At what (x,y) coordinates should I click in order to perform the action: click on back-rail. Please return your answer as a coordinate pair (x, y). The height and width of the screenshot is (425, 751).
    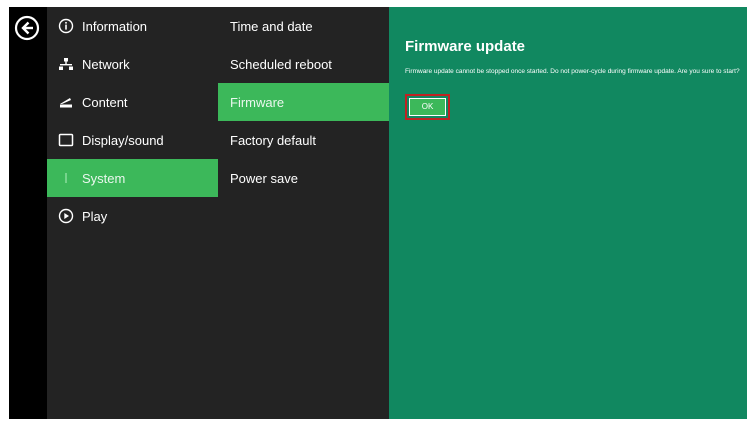
    Looking at the image, I should click on (28, 213).